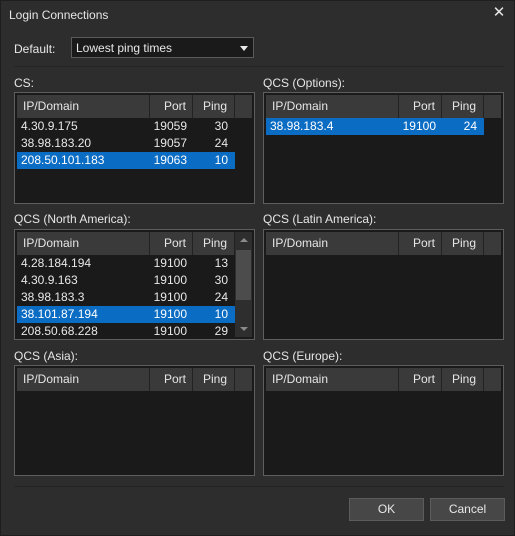 Image resolution: width=515 pixels, height=536 pixels. I want to click on table-row: 4.30.9.175 19059 30, so click(126, 126).